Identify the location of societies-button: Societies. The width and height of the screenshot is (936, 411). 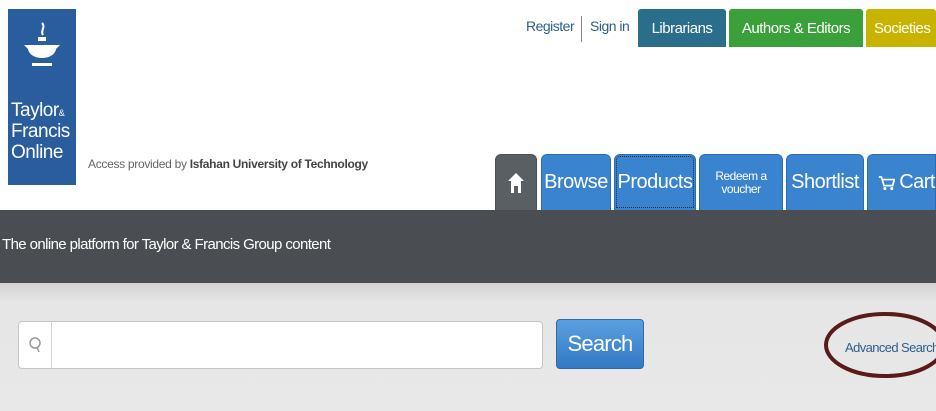
(901, 28).